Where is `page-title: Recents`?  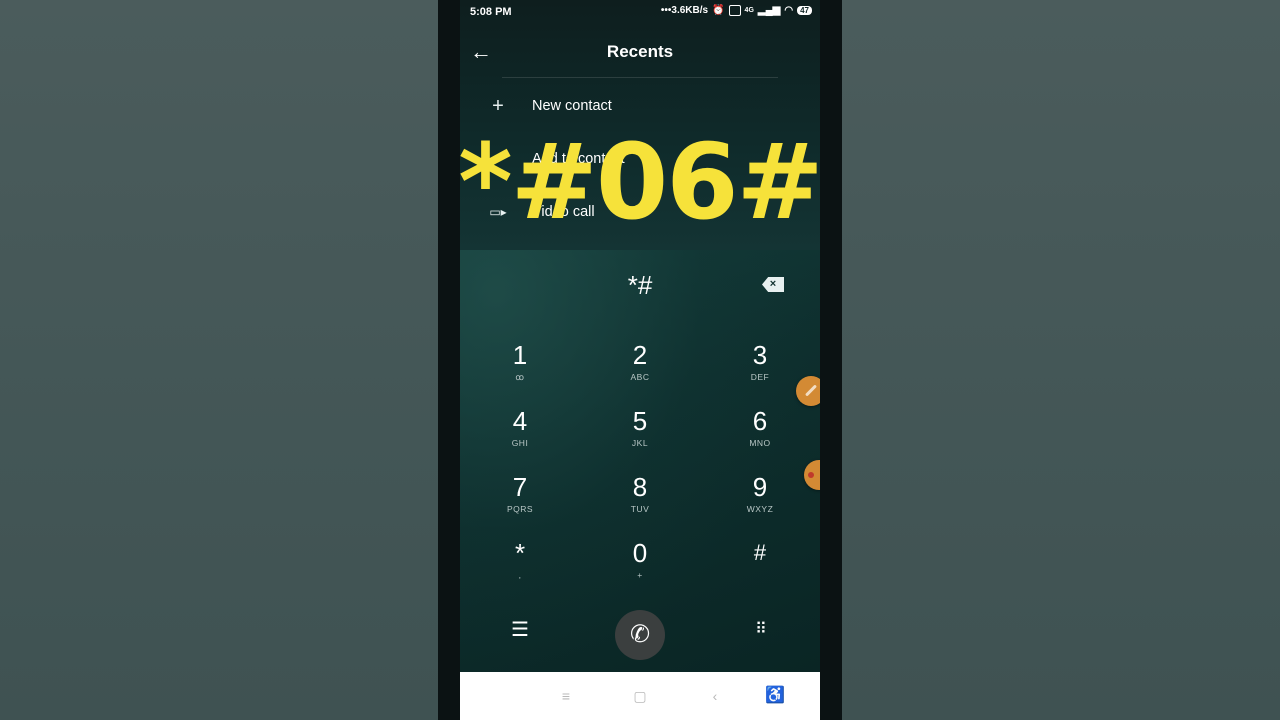
page-title: Recents is located at coordinates (640, 51).